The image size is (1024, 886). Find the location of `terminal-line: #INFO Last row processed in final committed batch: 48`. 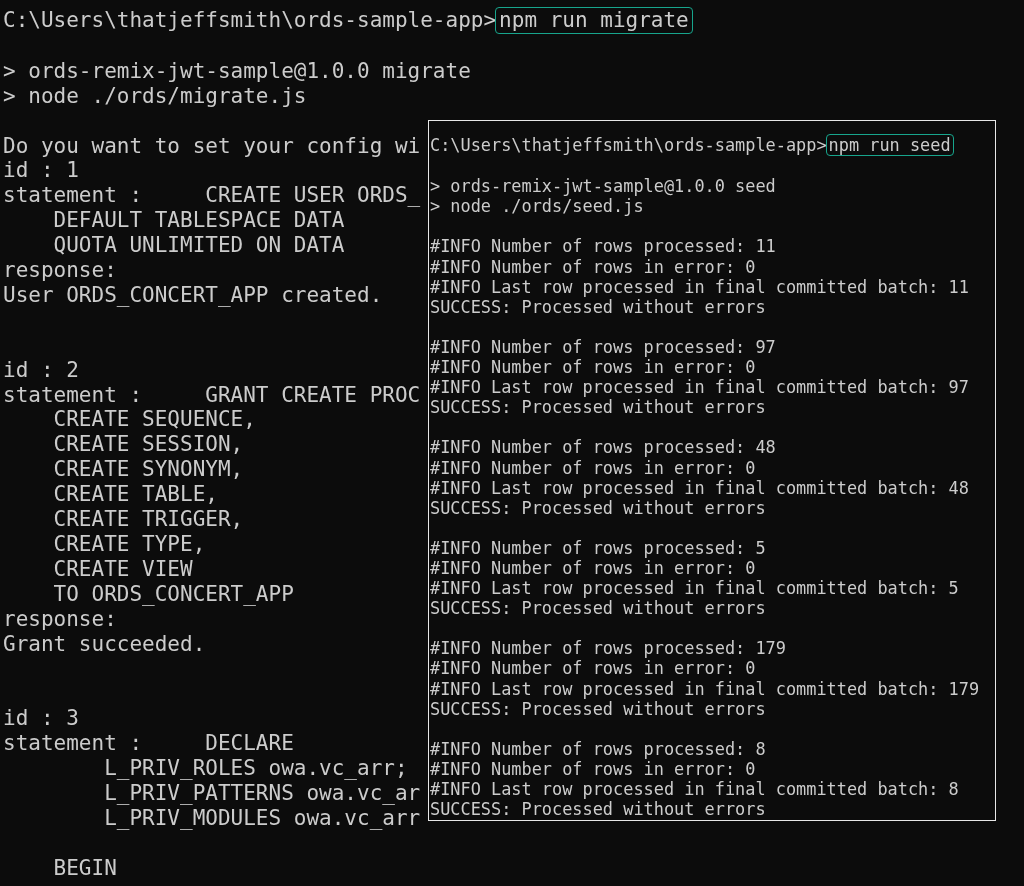

terminal-line: #INFO Last row processed in final committed batch: 48 is located at coordinates (699, 487).